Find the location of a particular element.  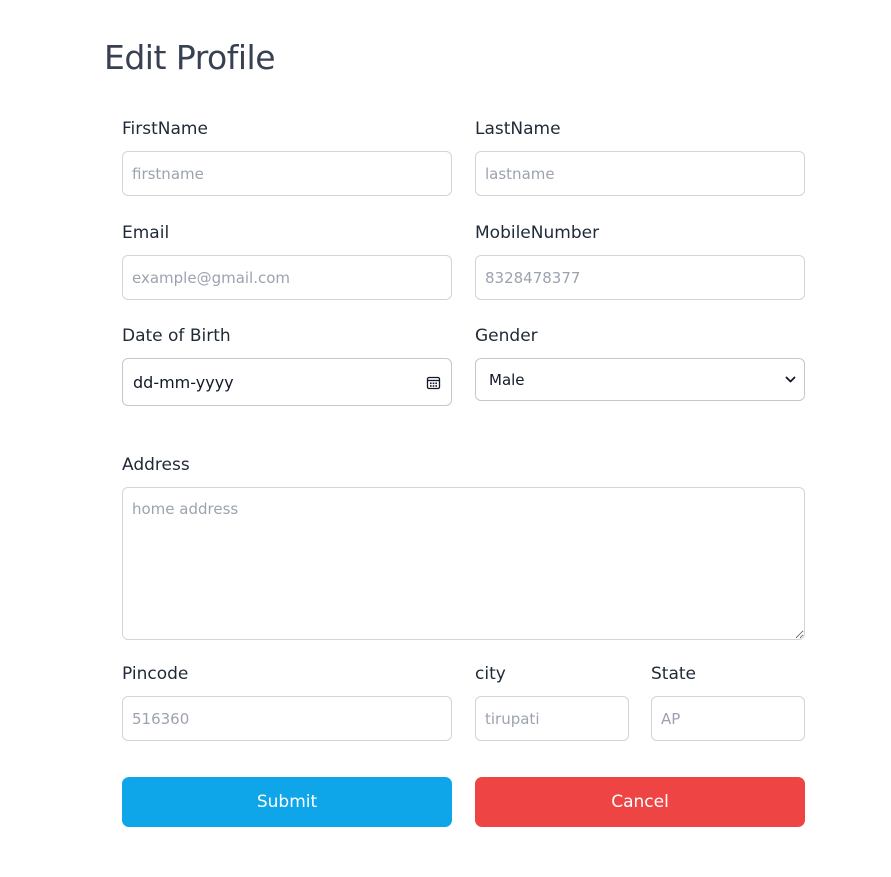

email-input is located at coordinates (287, 277).